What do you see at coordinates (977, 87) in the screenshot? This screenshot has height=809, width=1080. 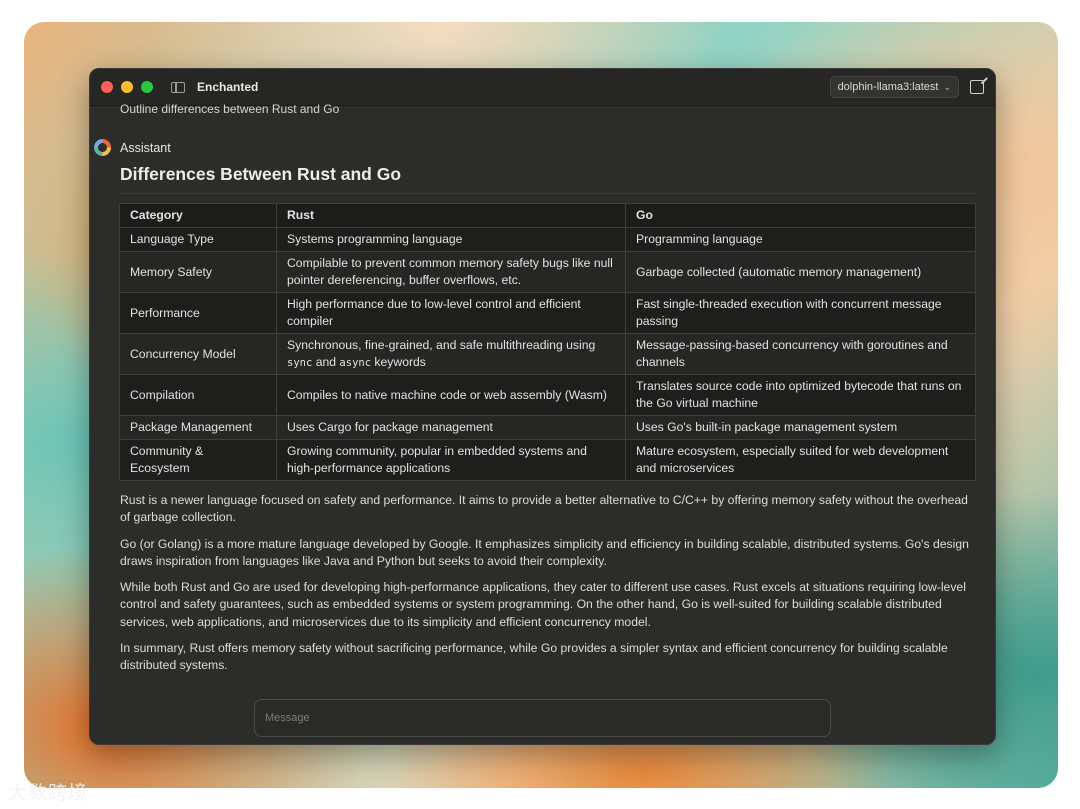 I see `new-chat-icon` at bounding box center [977, 87].